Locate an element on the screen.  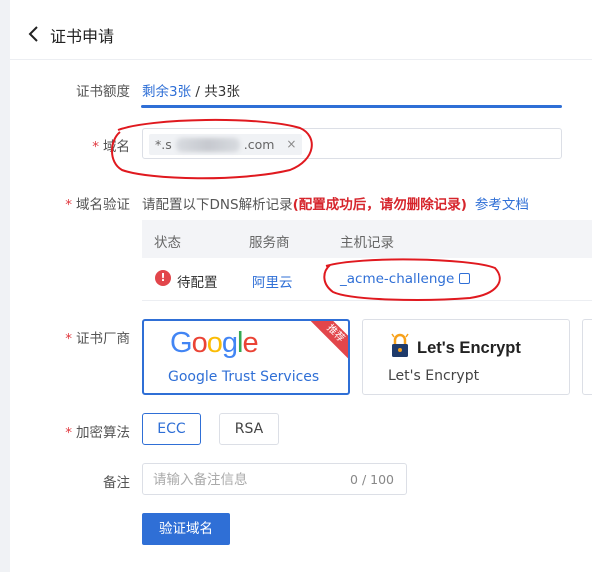
chevron-left-icon is located at coordinates (34, 34).